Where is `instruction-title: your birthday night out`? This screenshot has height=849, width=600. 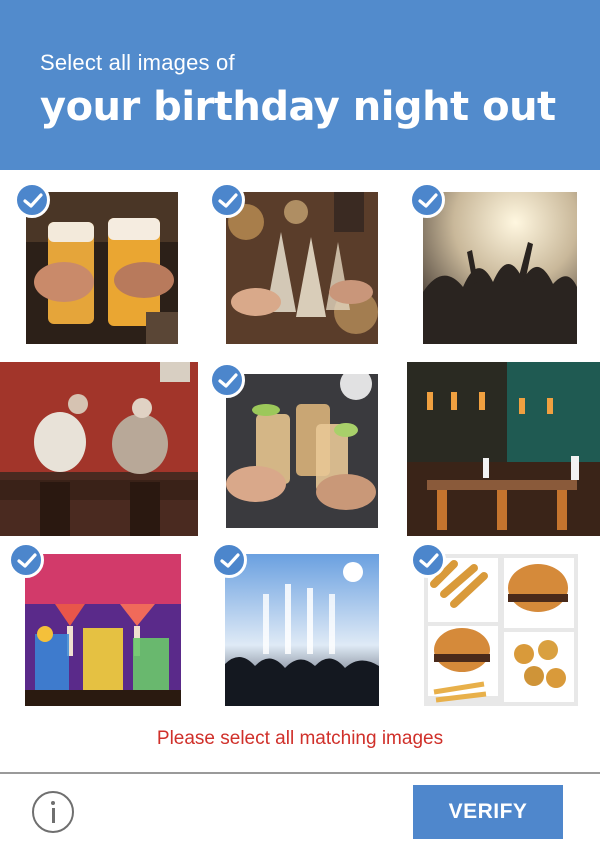 instruction-title: your birthday night out is located at coordinates (298, 107).